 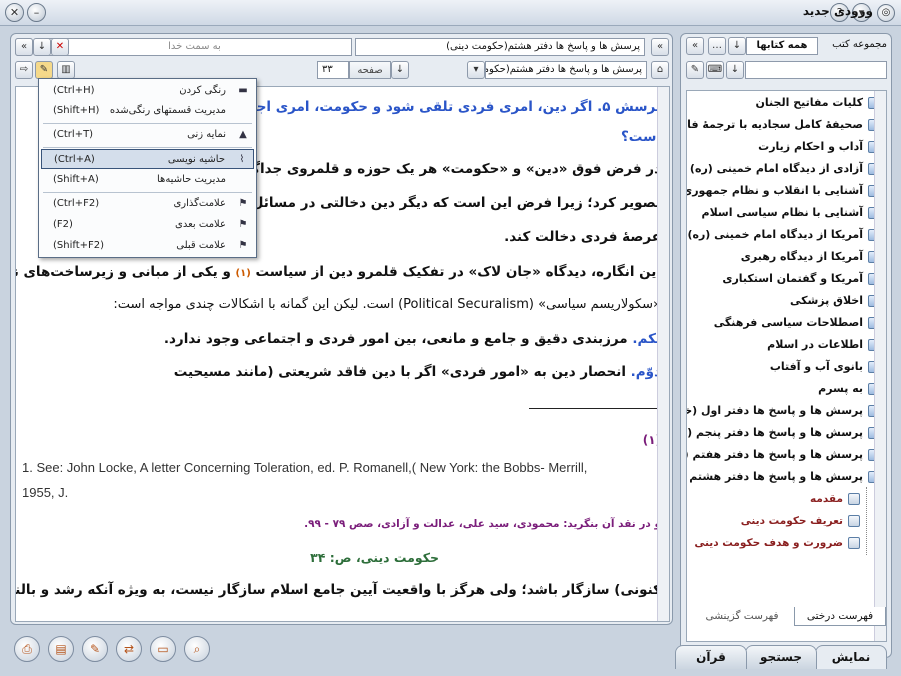 What do you see at coordinates (735, 70) in the screenshot?
I see `search-go-icon: ↓` at bounding box center [735, 70].